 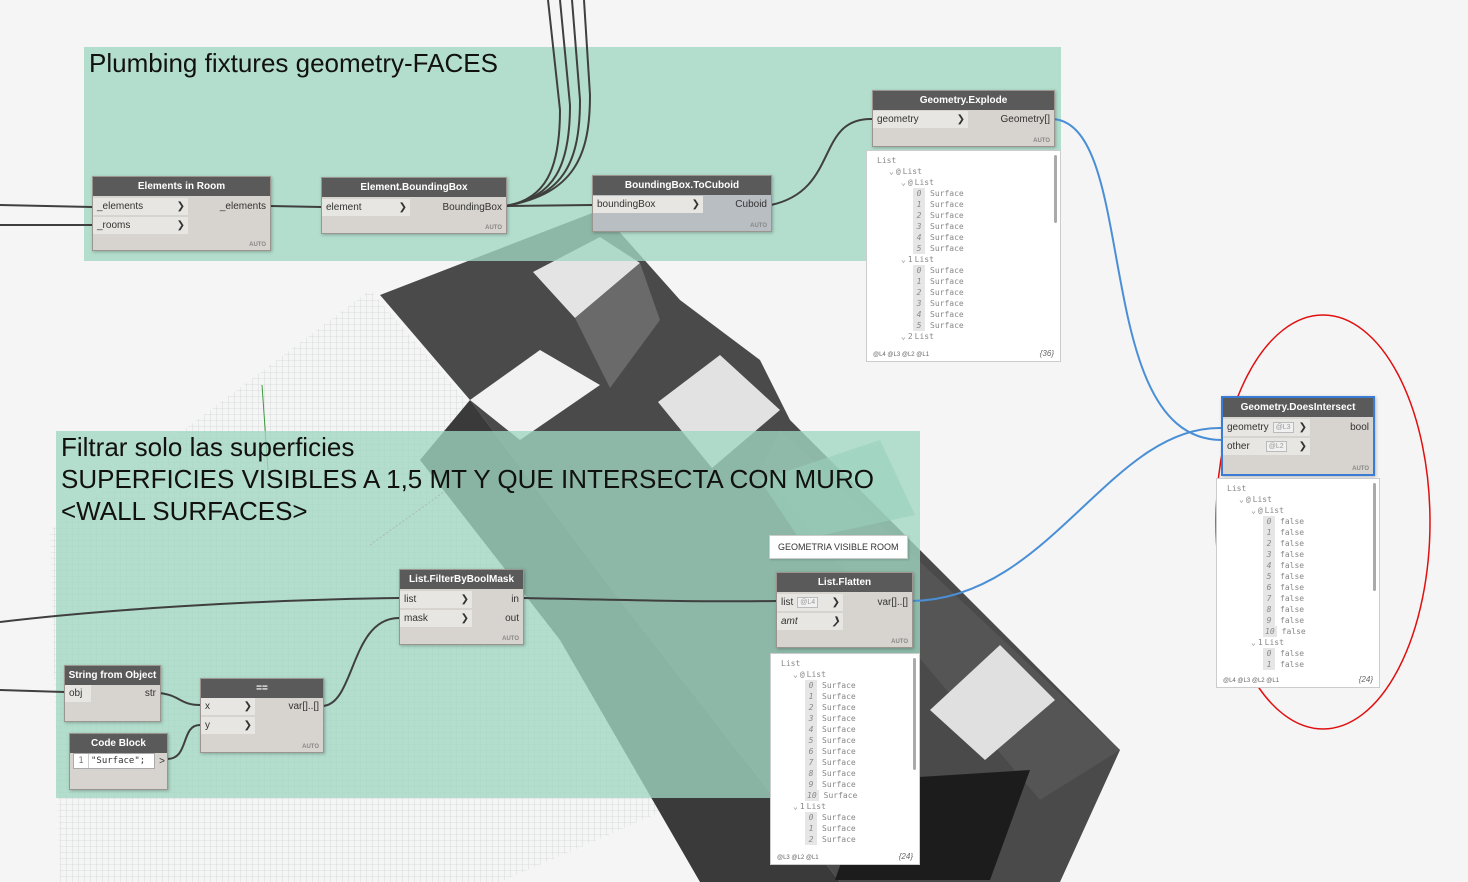 What do you see at coordinates (920, 119) in the screenshot?
I see `input-port-geometry: geometry ❯` at bounding box center [920, 119].